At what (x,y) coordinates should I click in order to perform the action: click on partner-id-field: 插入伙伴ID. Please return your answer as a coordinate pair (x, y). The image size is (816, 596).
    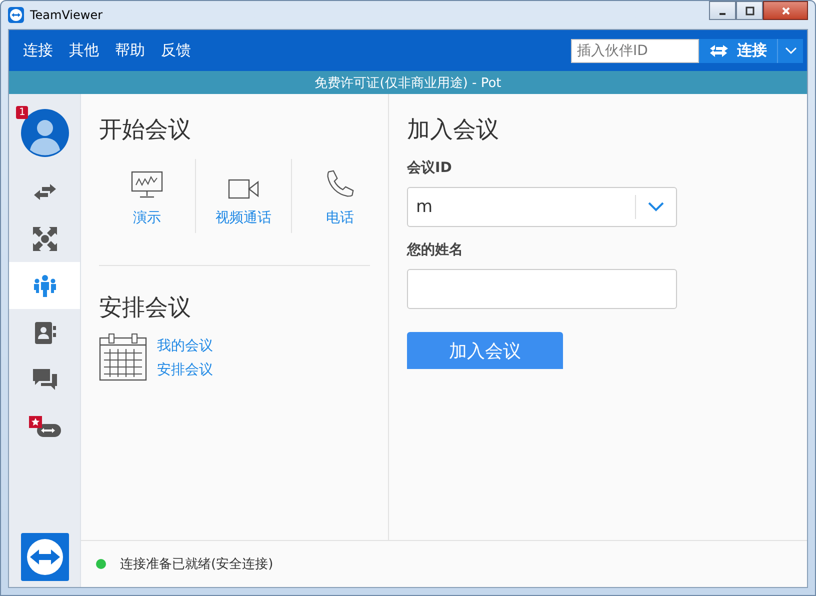
    Looking at the image, I should click on (635, 50).